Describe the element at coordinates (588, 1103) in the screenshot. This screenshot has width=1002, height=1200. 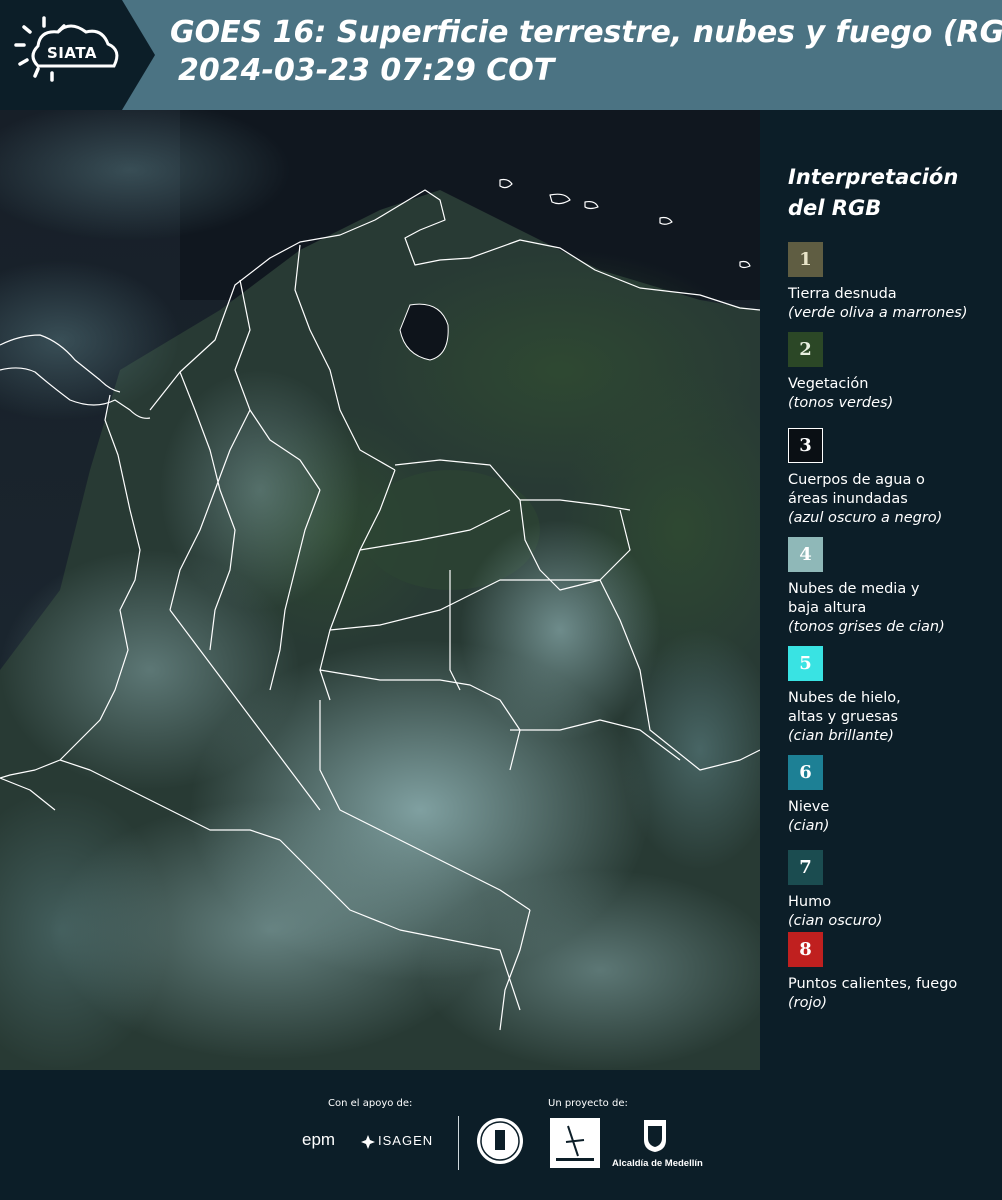
I see `project-label: Un proyecto de:` at that location.